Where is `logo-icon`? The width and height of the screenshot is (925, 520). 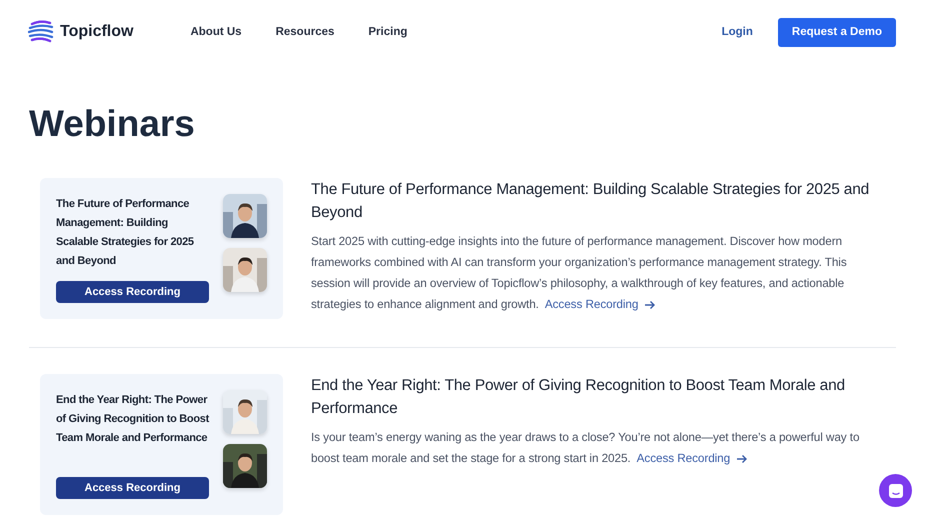 logo-icon is located at coordinates (41, 32).